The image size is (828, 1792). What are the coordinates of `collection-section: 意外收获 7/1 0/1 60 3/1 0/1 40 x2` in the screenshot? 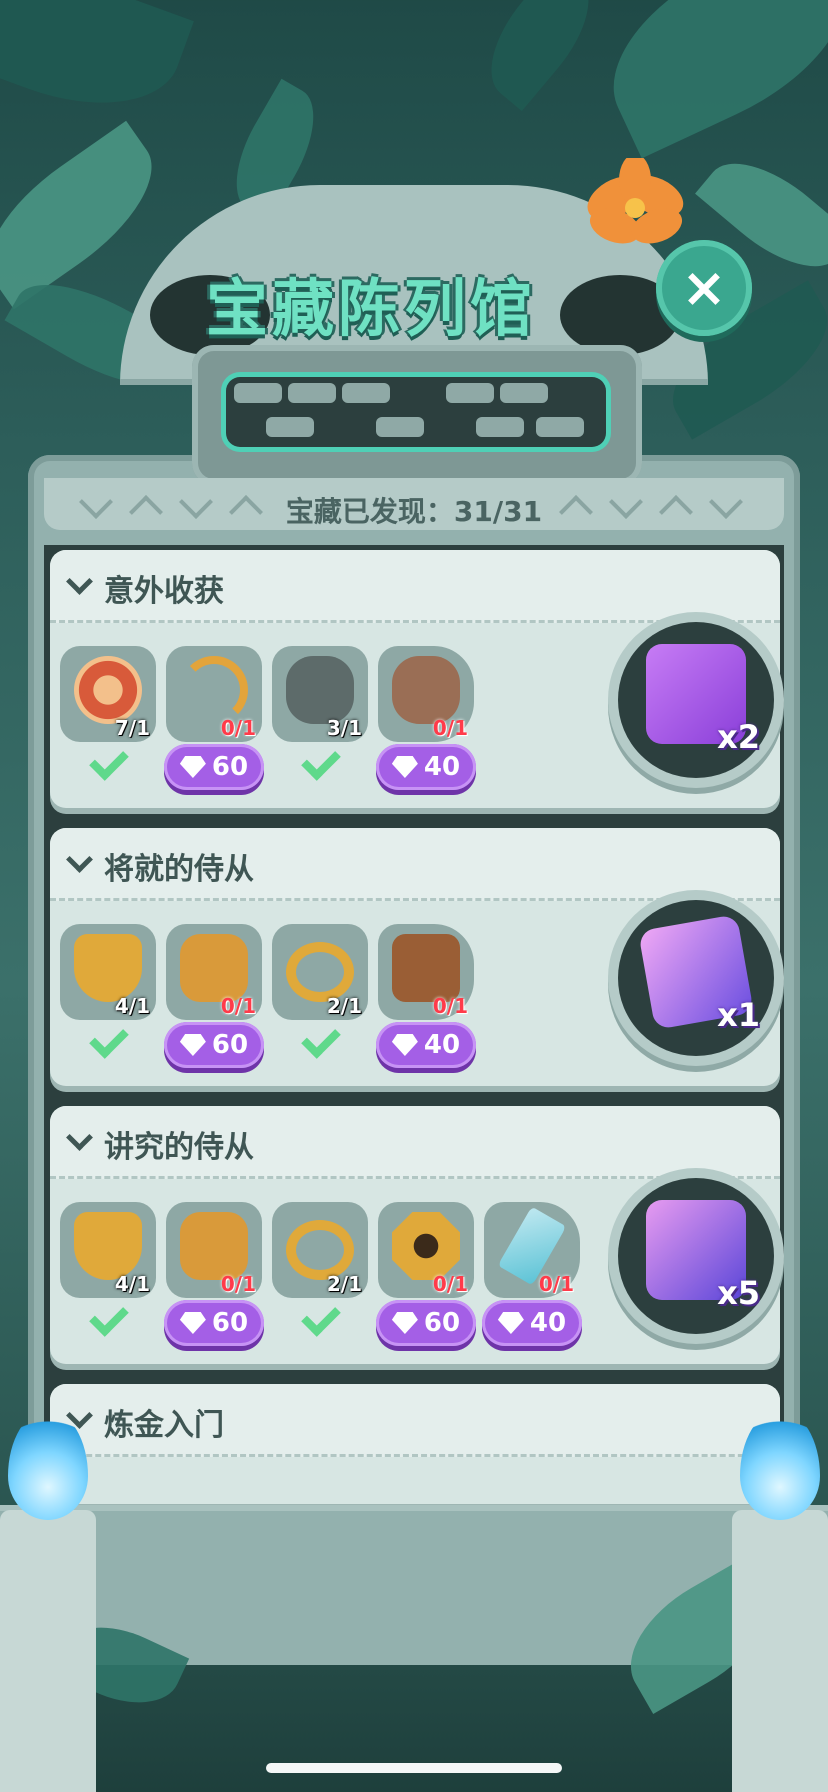 It's located at (415, 679).